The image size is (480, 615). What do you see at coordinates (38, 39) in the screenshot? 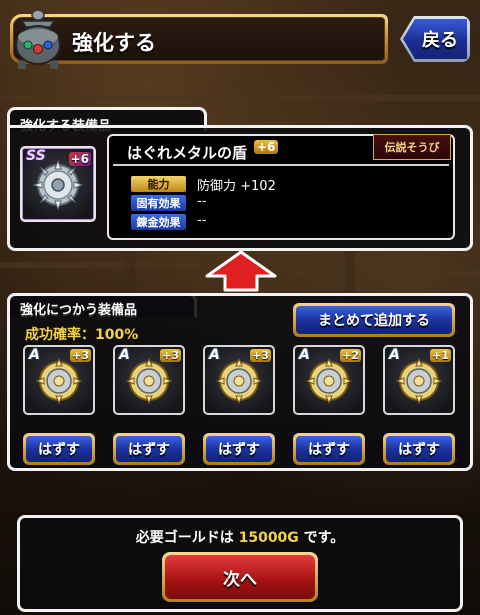
I see `alchemy-pot-icon` at bounding box center [38, 39].